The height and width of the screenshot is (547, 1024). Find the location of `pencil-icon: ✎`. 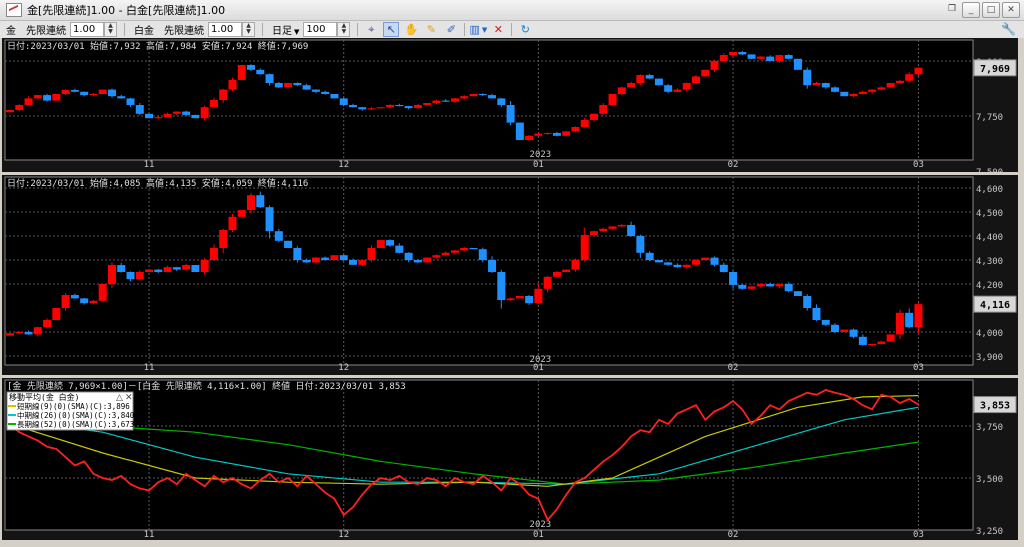

pencil-icon: ✎ is located at coordinates (431, 29).